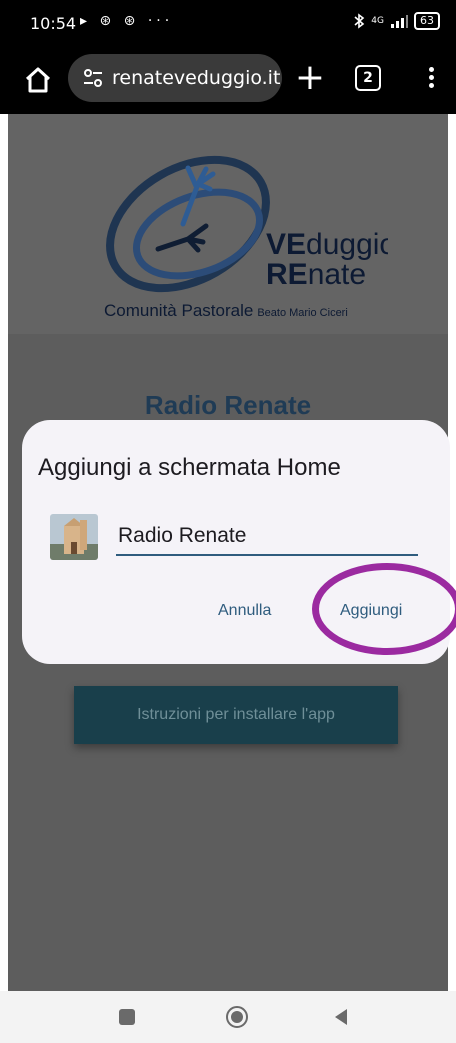  Describe the element at coordinates (431, 79) in the screenshot. I see `overflow-menu-icon` at that location.